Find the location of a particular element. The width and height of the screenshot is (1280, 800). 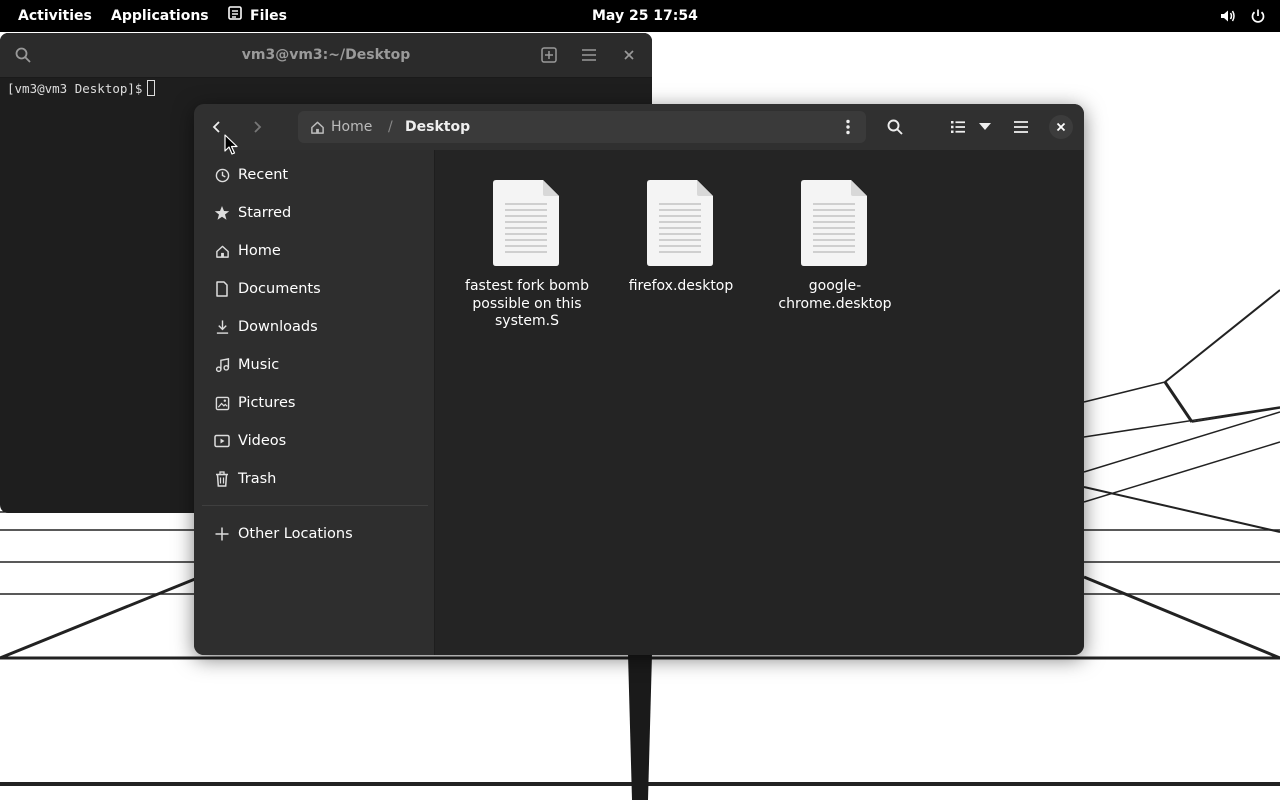

sidebar-item-label: Trash is located at coordinates (257, 479).